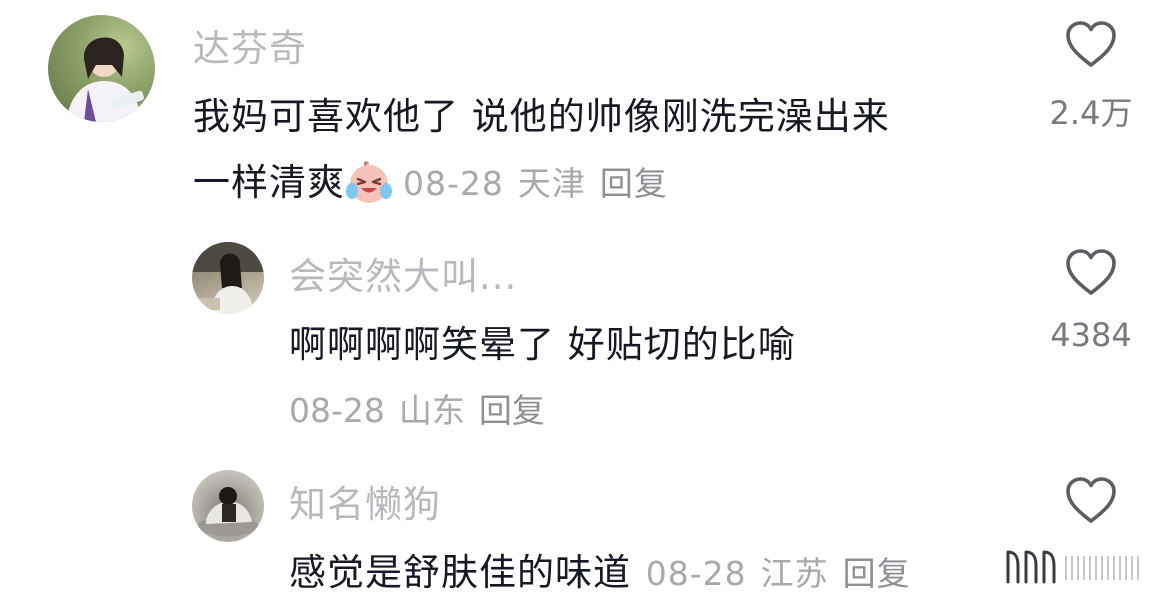  Describe the element at coordinates (542, 344) in the screenshot. I see `comment-text: 啊啊啊啊笑晕了 好贴切的比喻` at that location.